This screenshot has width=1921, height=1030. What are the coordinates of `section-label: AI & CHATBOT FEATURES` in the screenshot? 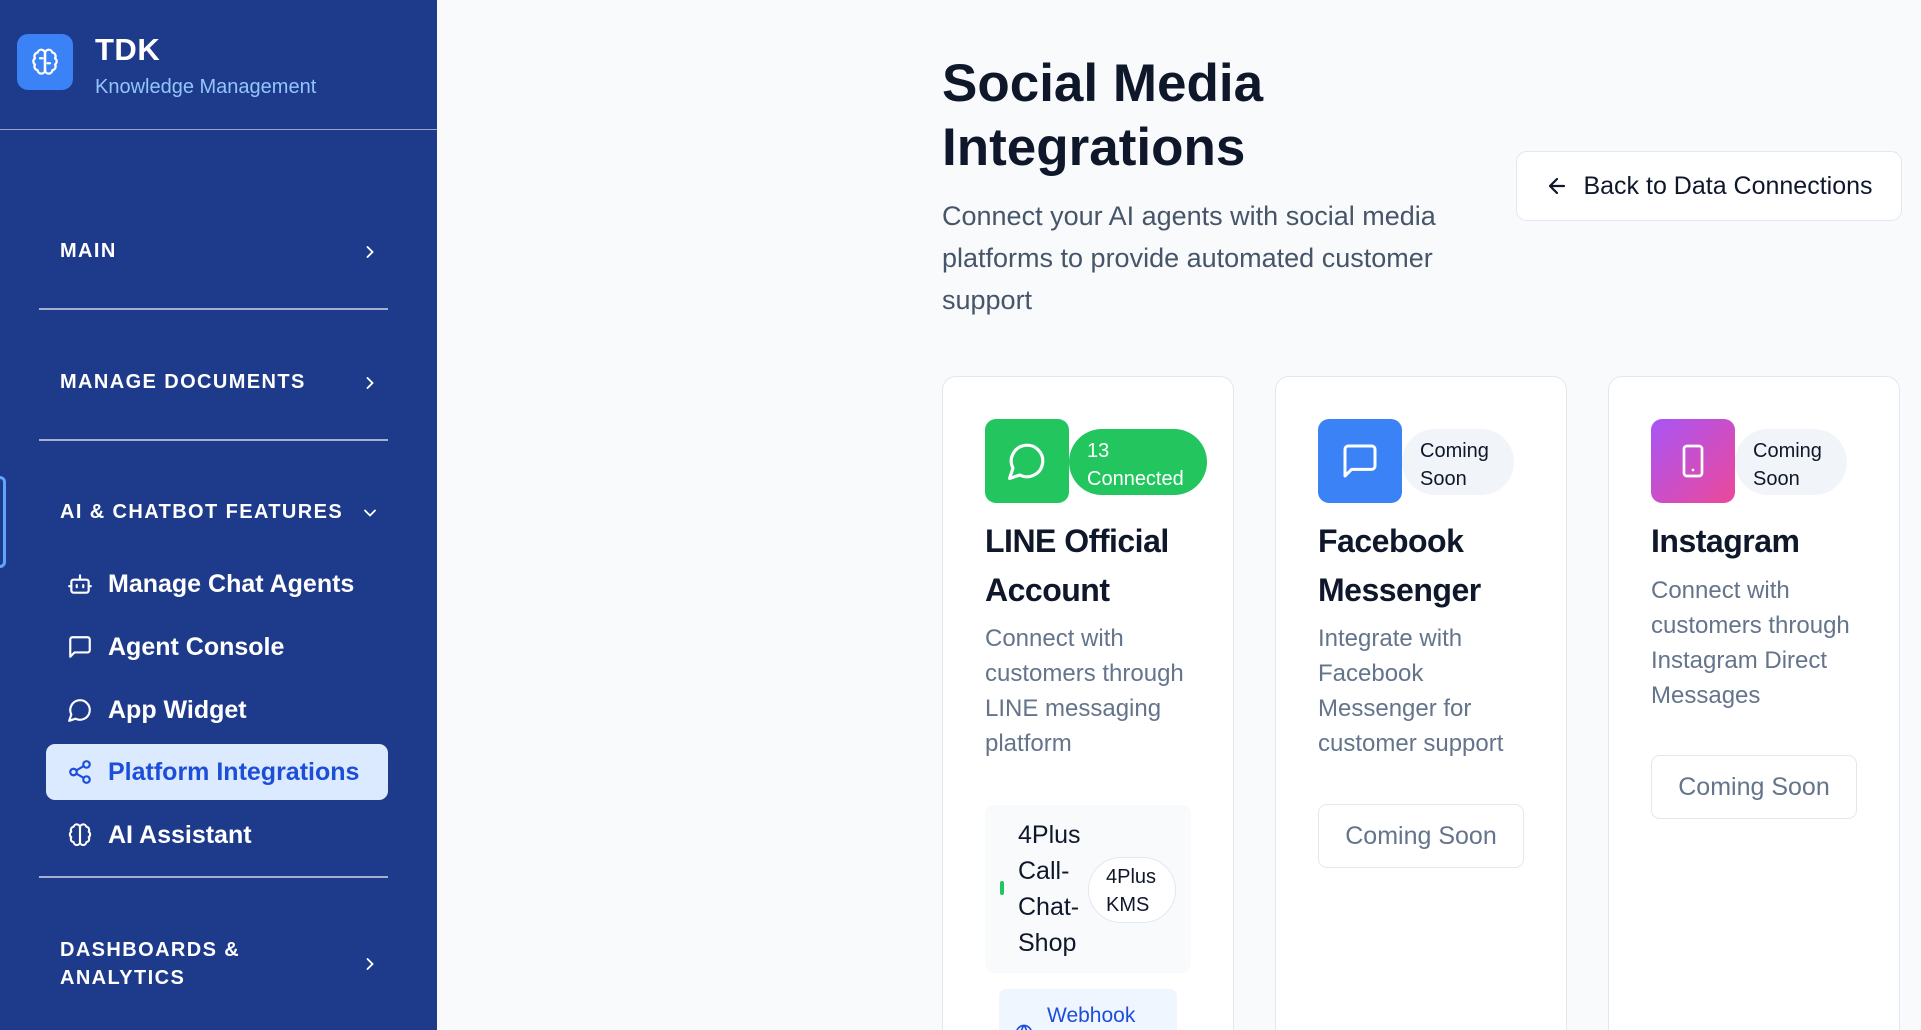 It's located at (202, 512).